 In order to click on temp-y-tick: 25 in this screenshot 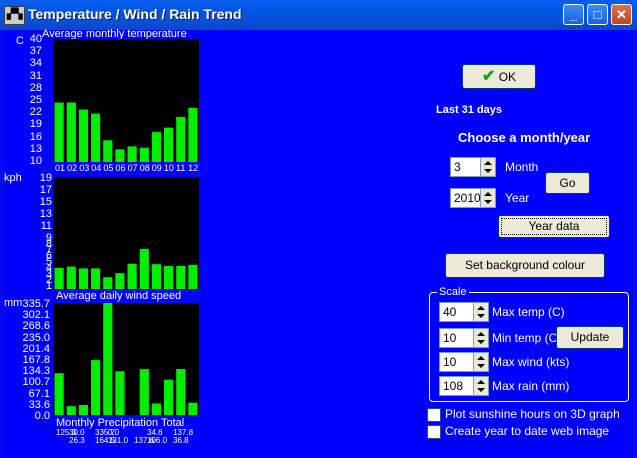, I will do `click(35, 100)`.